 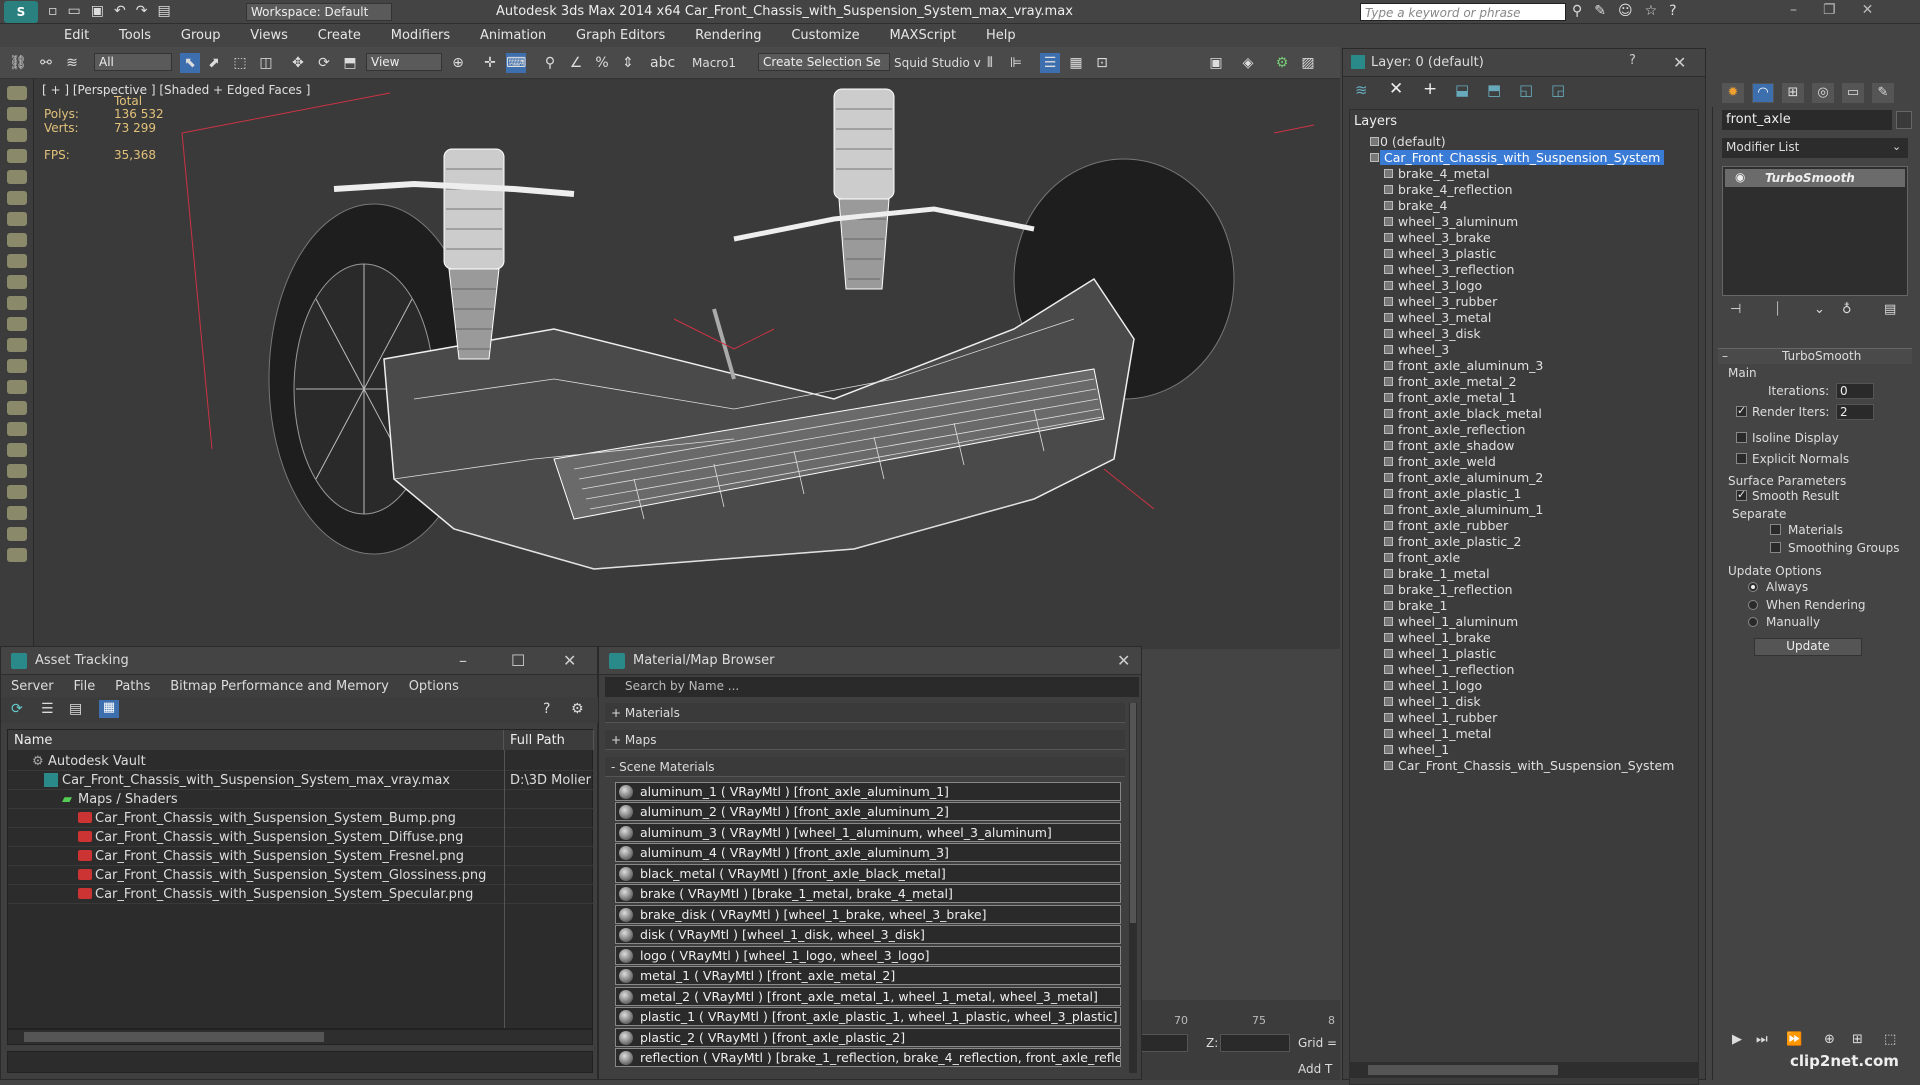 What do you see at coordinates (17, 709) in the screenshot?
I see `refresh-icon: ⟳` at bounding box center [17, 709].